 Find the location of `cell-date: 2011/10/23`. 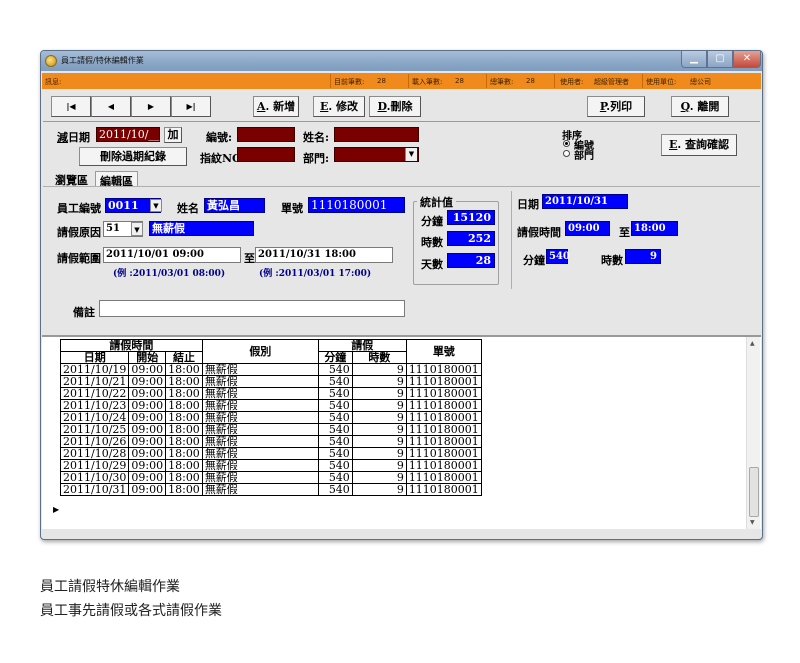

cell-date: 2011/10/23 is located at coordinates (94, 405).